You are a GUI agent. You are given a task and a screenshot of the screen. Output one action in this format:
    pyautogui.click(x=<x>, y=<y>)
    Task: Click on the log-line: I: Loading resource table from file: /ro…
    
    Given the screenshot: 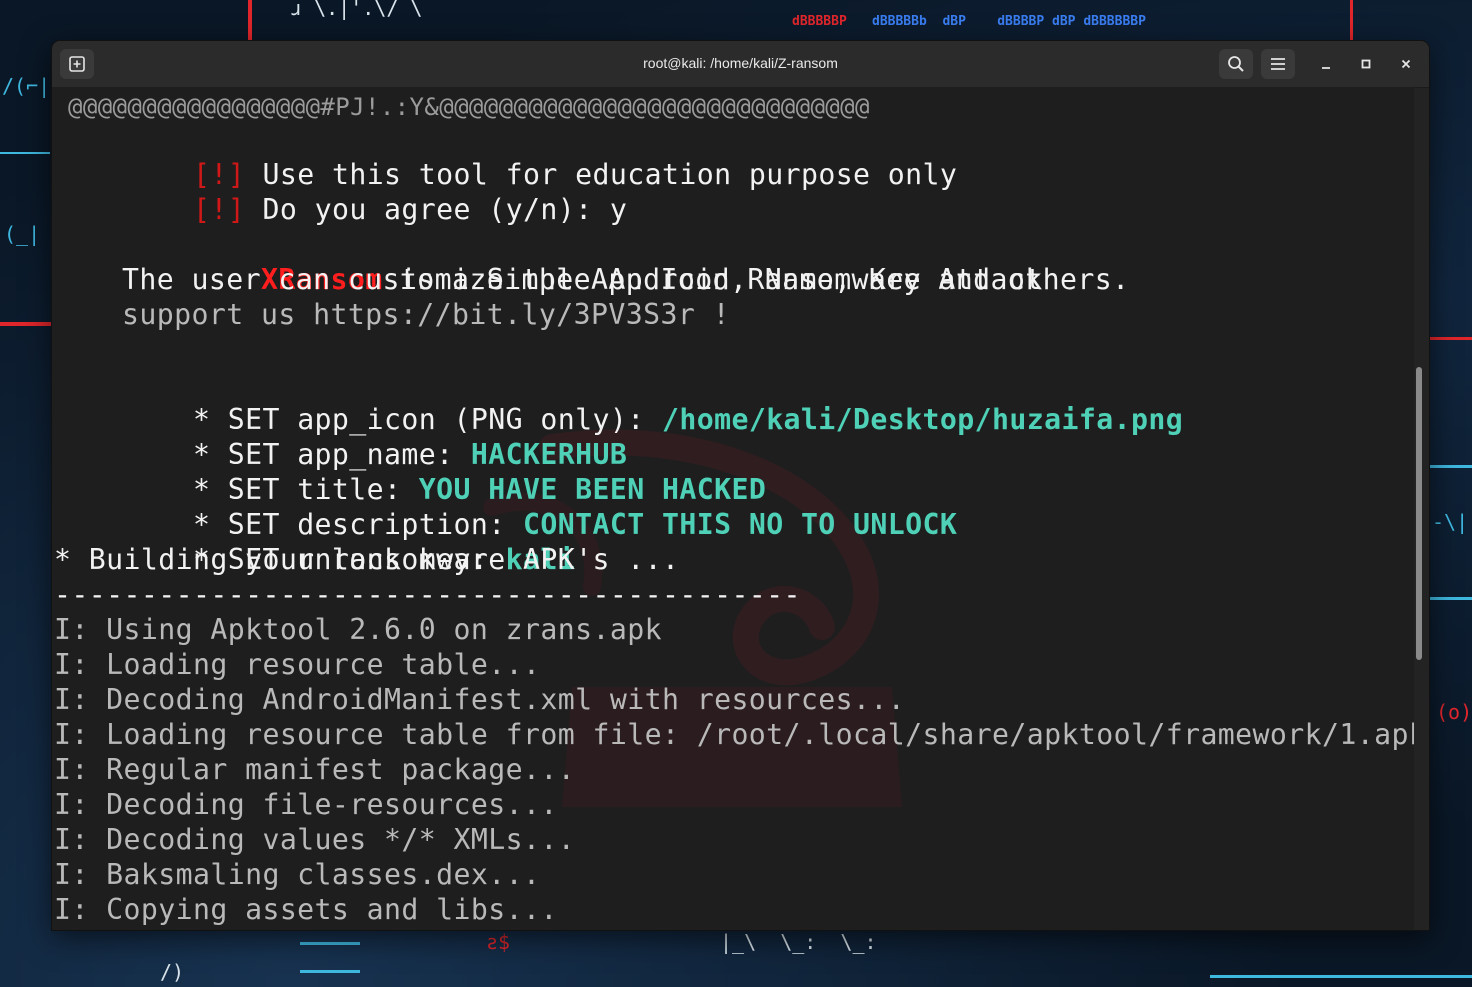 What is the action you would take?
    pyautogui.click(x=734, y=734)
    